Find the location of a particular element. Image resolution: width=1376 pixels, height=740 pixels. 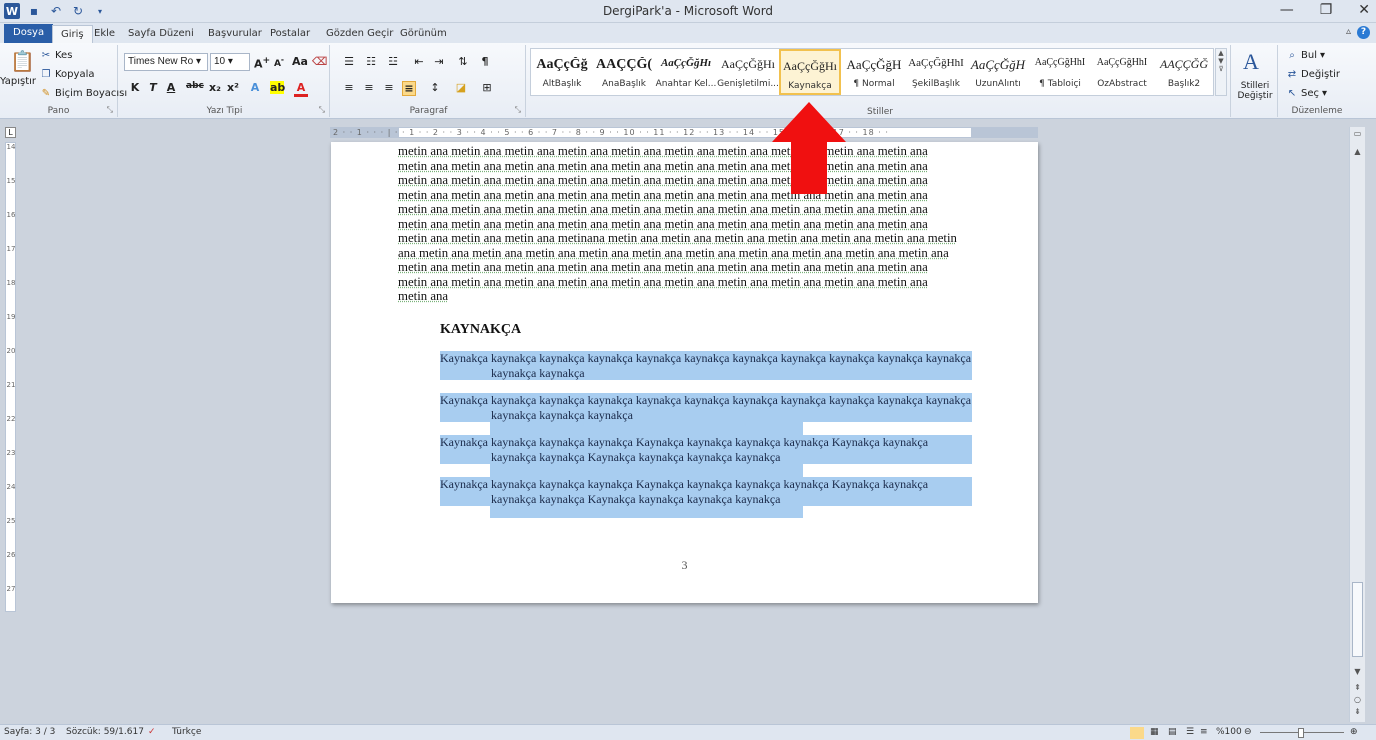

print-layout-icon is located at coordinates (1137, 733).